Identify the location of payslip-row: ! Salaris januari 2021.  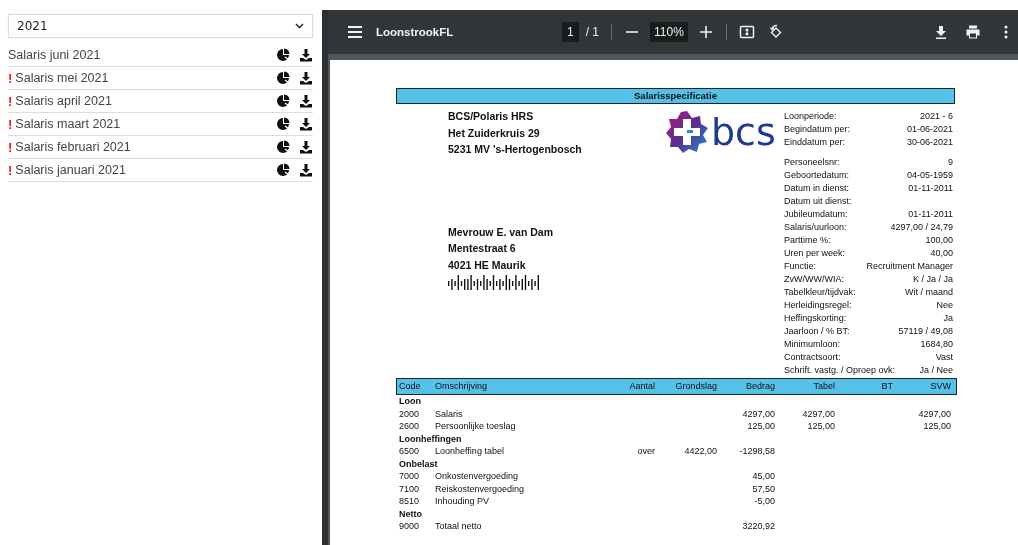
(160, 170).